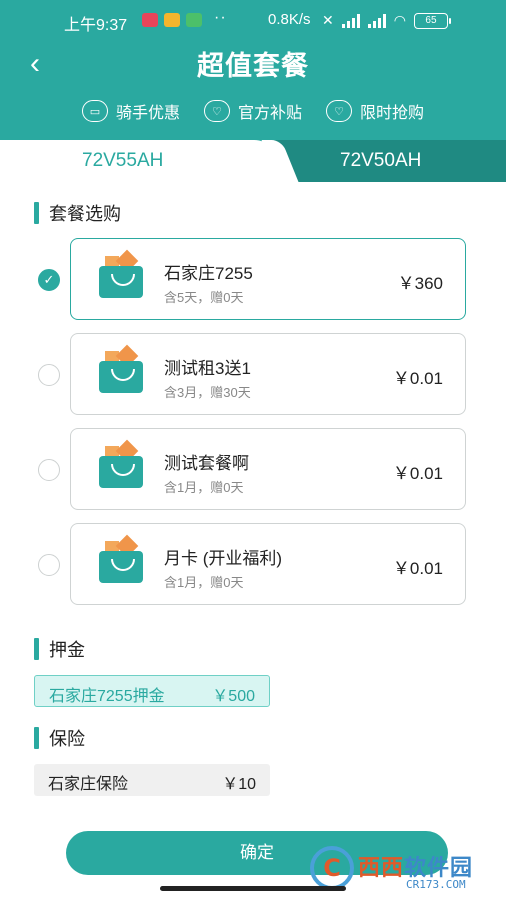 Image resolution: width=506 pixels, height=900 pixels. Describe the element at coordinates (381, 867) in the screenshot. I see `watermark-text-a: 西西` at that location.